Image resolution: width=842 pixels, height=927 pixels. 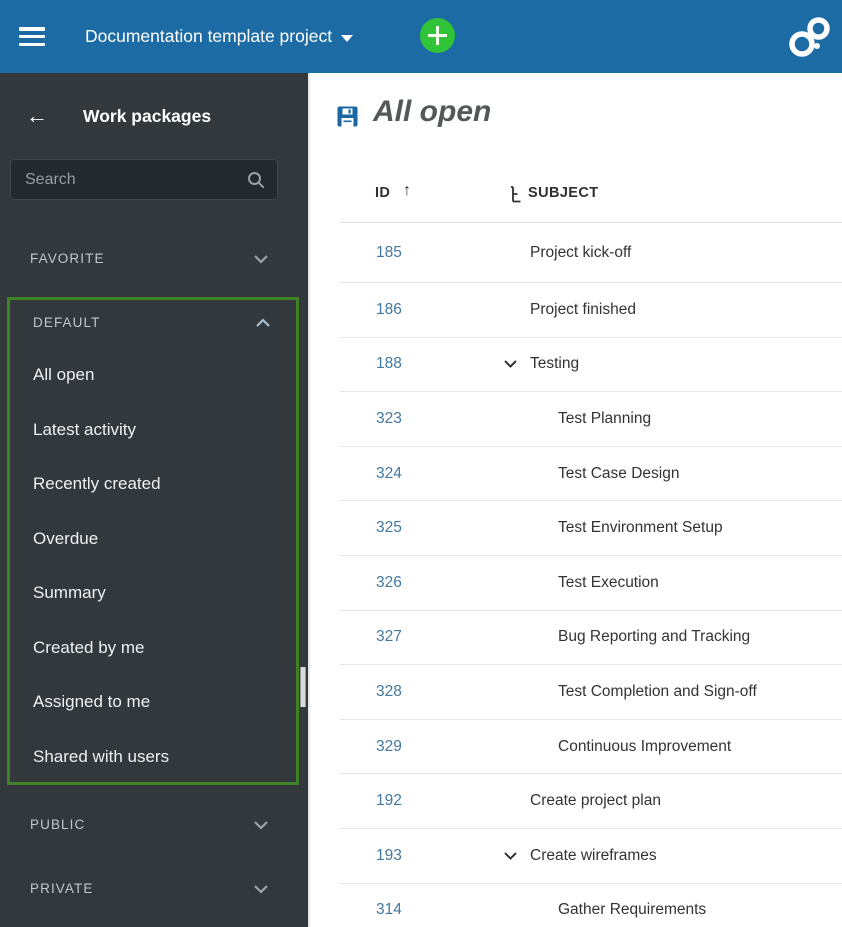 I want to click on openproject-logo-icon, so click(x=810, y=36).